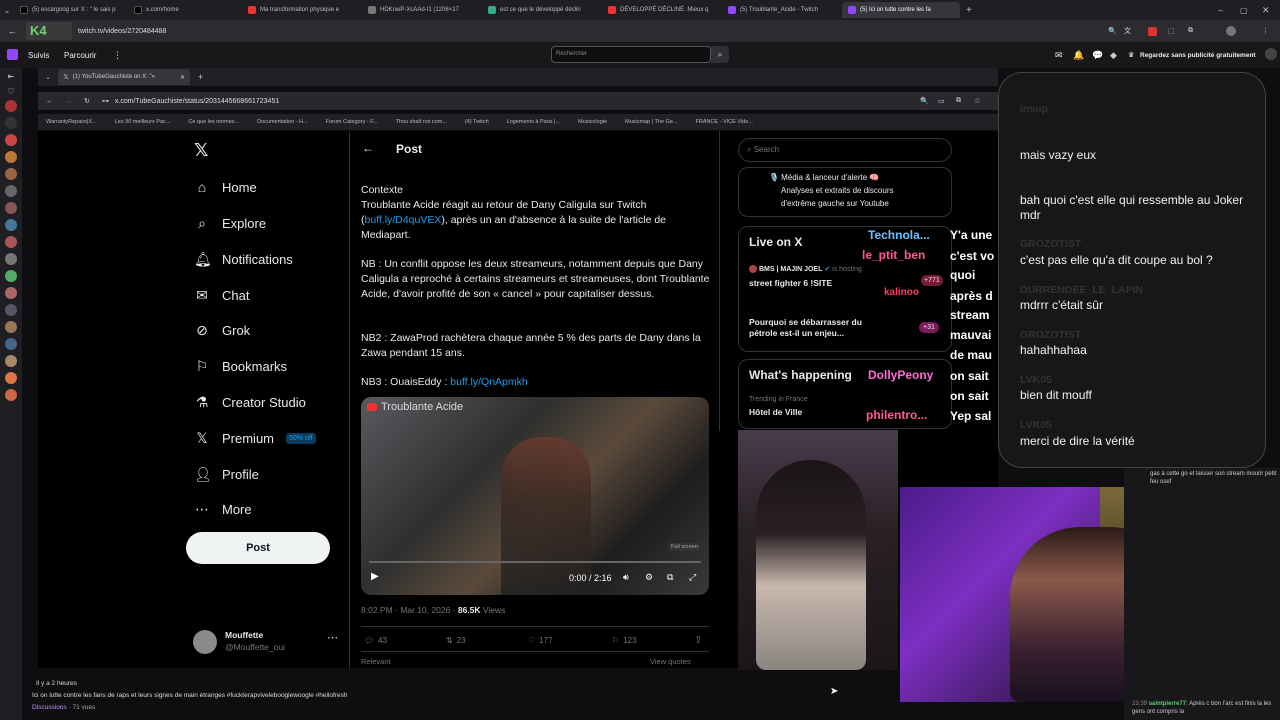 The width and height of the screenshot is (1280, 720). What do you see at coordinates (692, 577) in the screenshot?
I see `fullscreen-icon: ⤢` at bounding box center [692, 577].